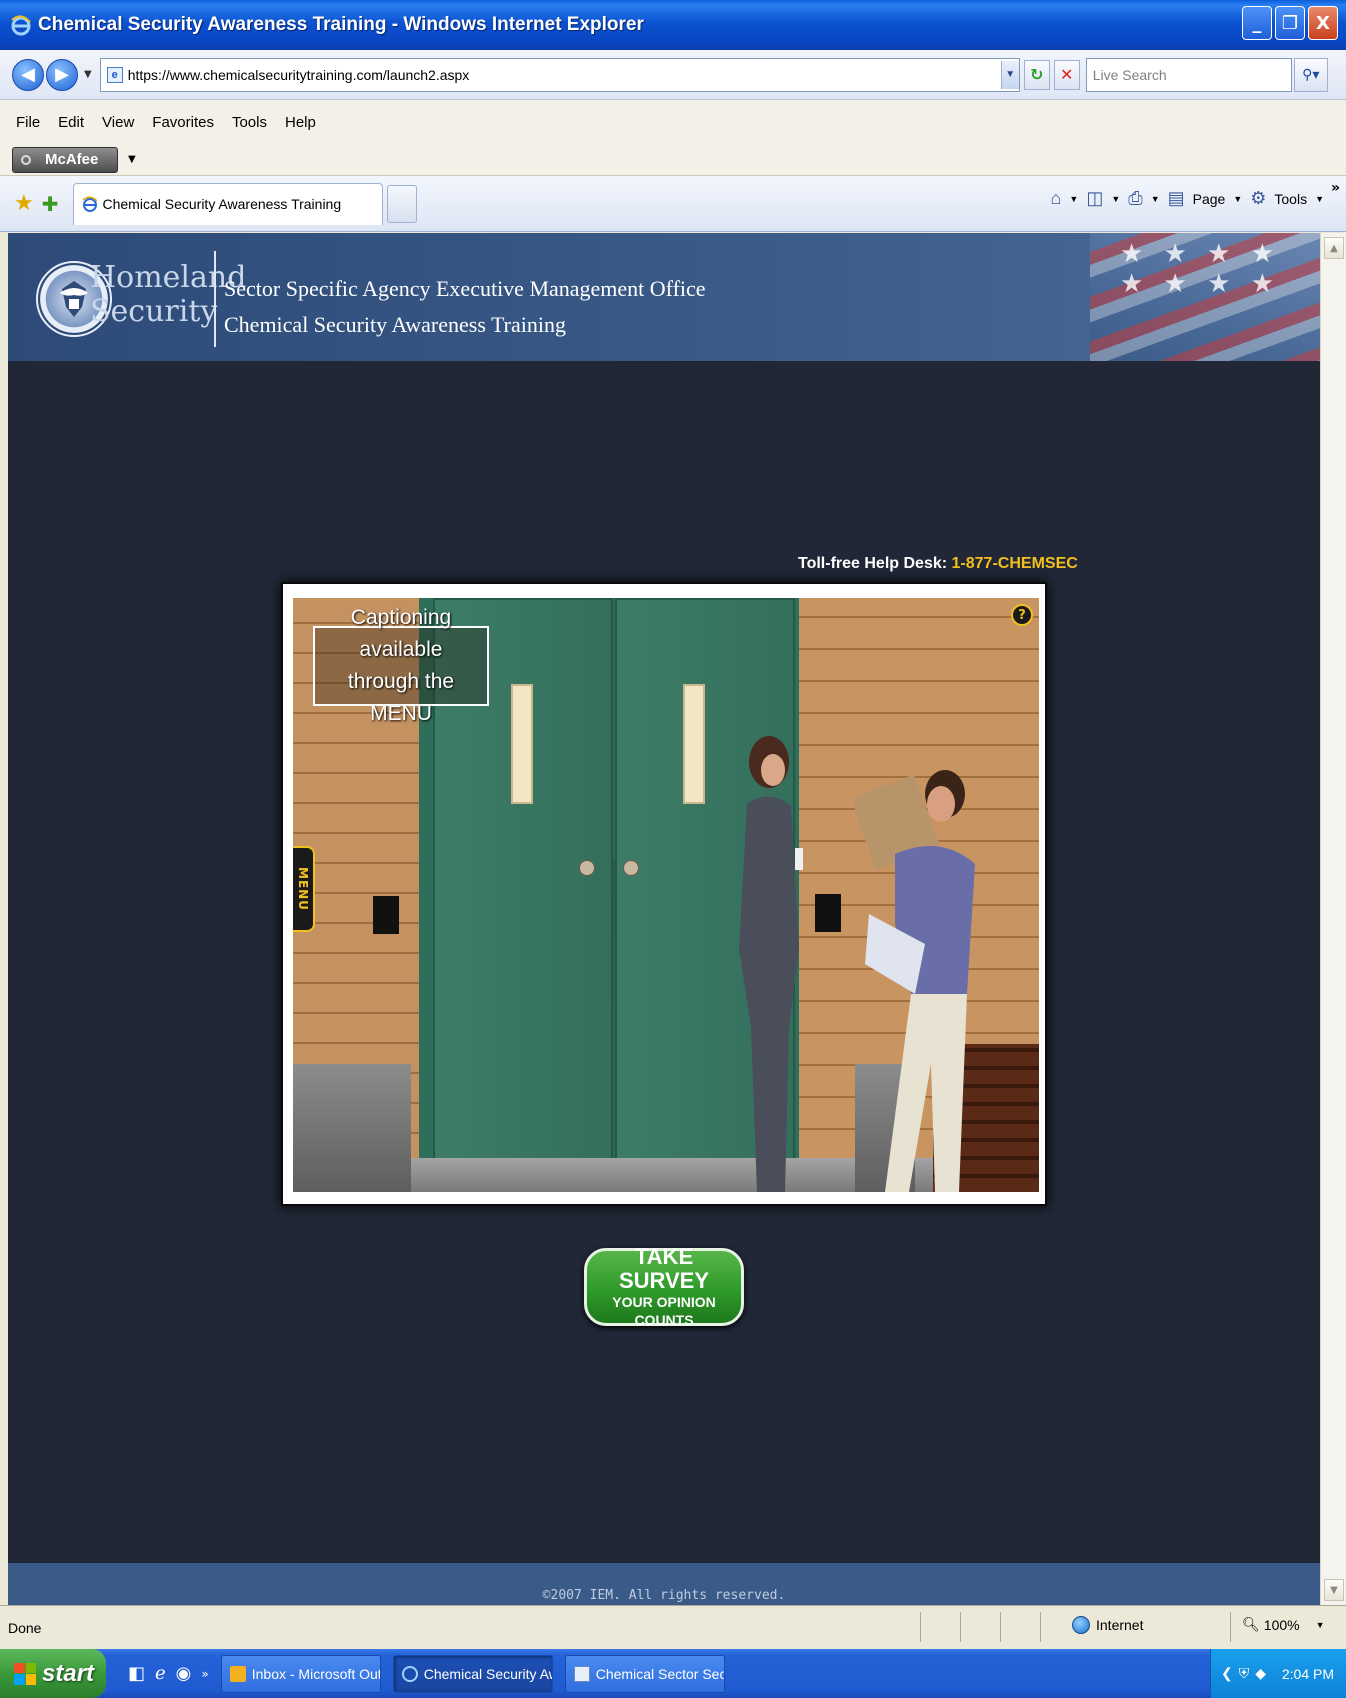  Describe the element at coordinates (1135, 198) in the screenshot. I see `print-icon: ⎙` at that location.